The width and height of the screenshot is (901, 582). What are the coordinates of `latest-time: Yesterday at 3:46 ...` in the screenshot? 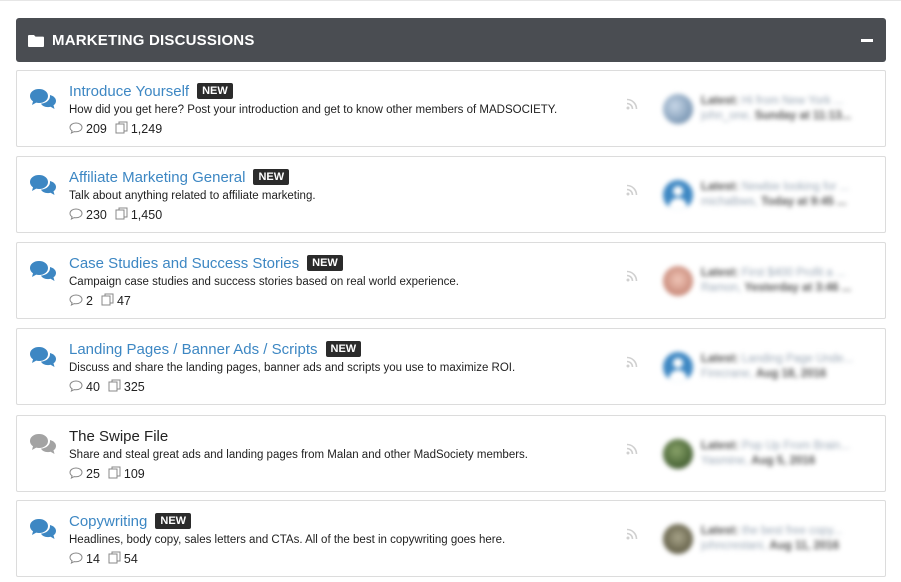 It's located at (798, 287).